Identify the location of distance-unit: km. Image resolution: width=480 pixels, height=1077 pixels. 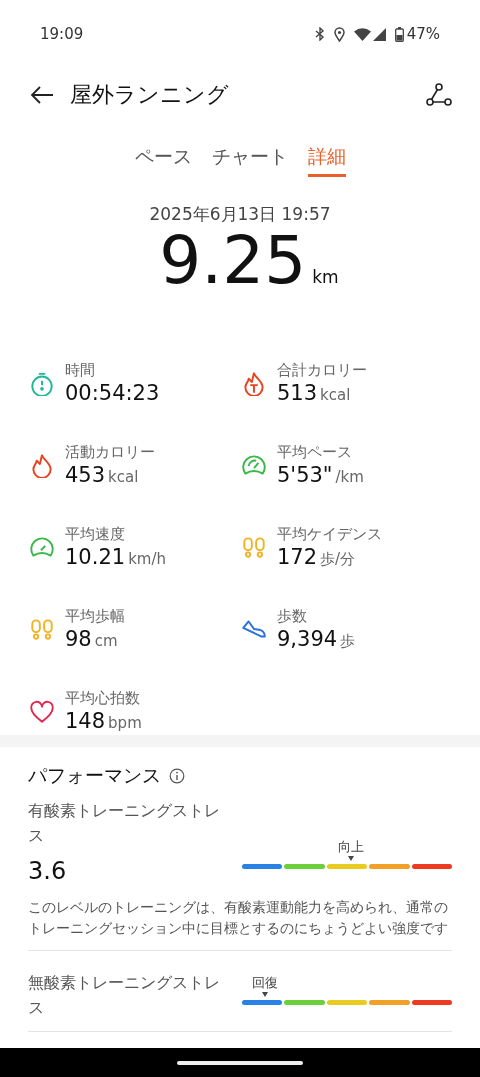
(325, 277).